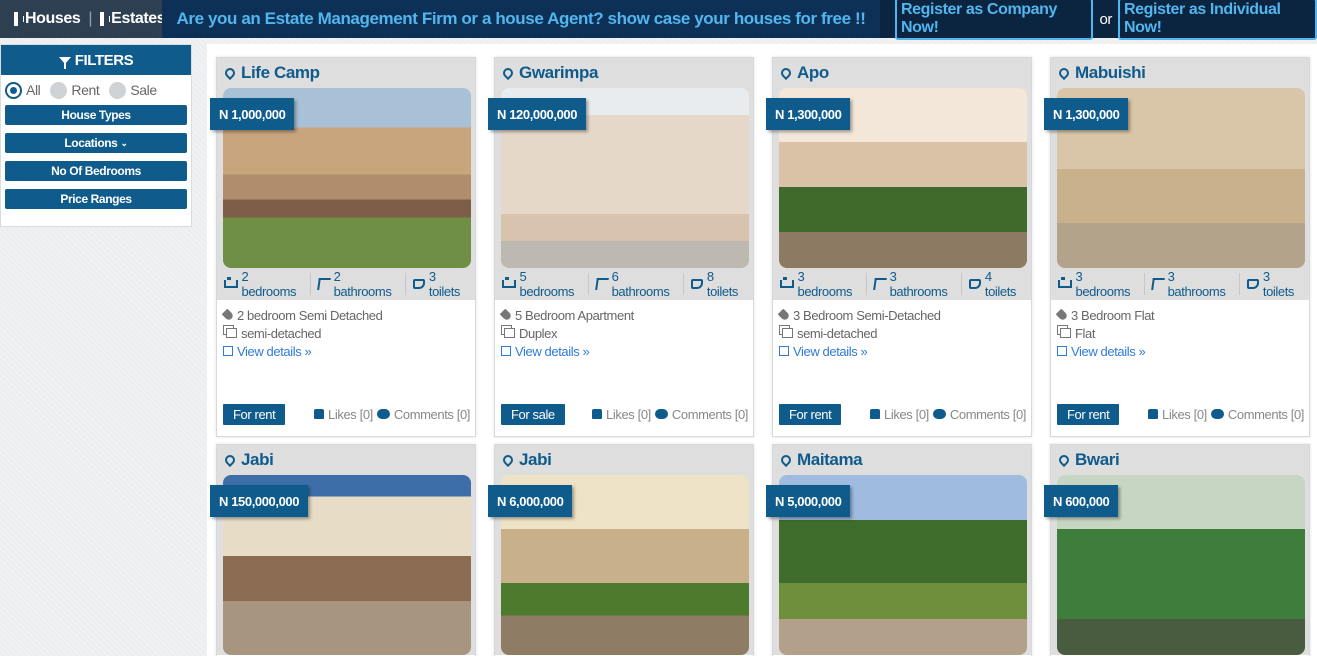 Image resolution: width=1317 pixels, height=656 pixels. I want to click on title-text: 3 Bedroom Semi-Detached, so click(867, 315).